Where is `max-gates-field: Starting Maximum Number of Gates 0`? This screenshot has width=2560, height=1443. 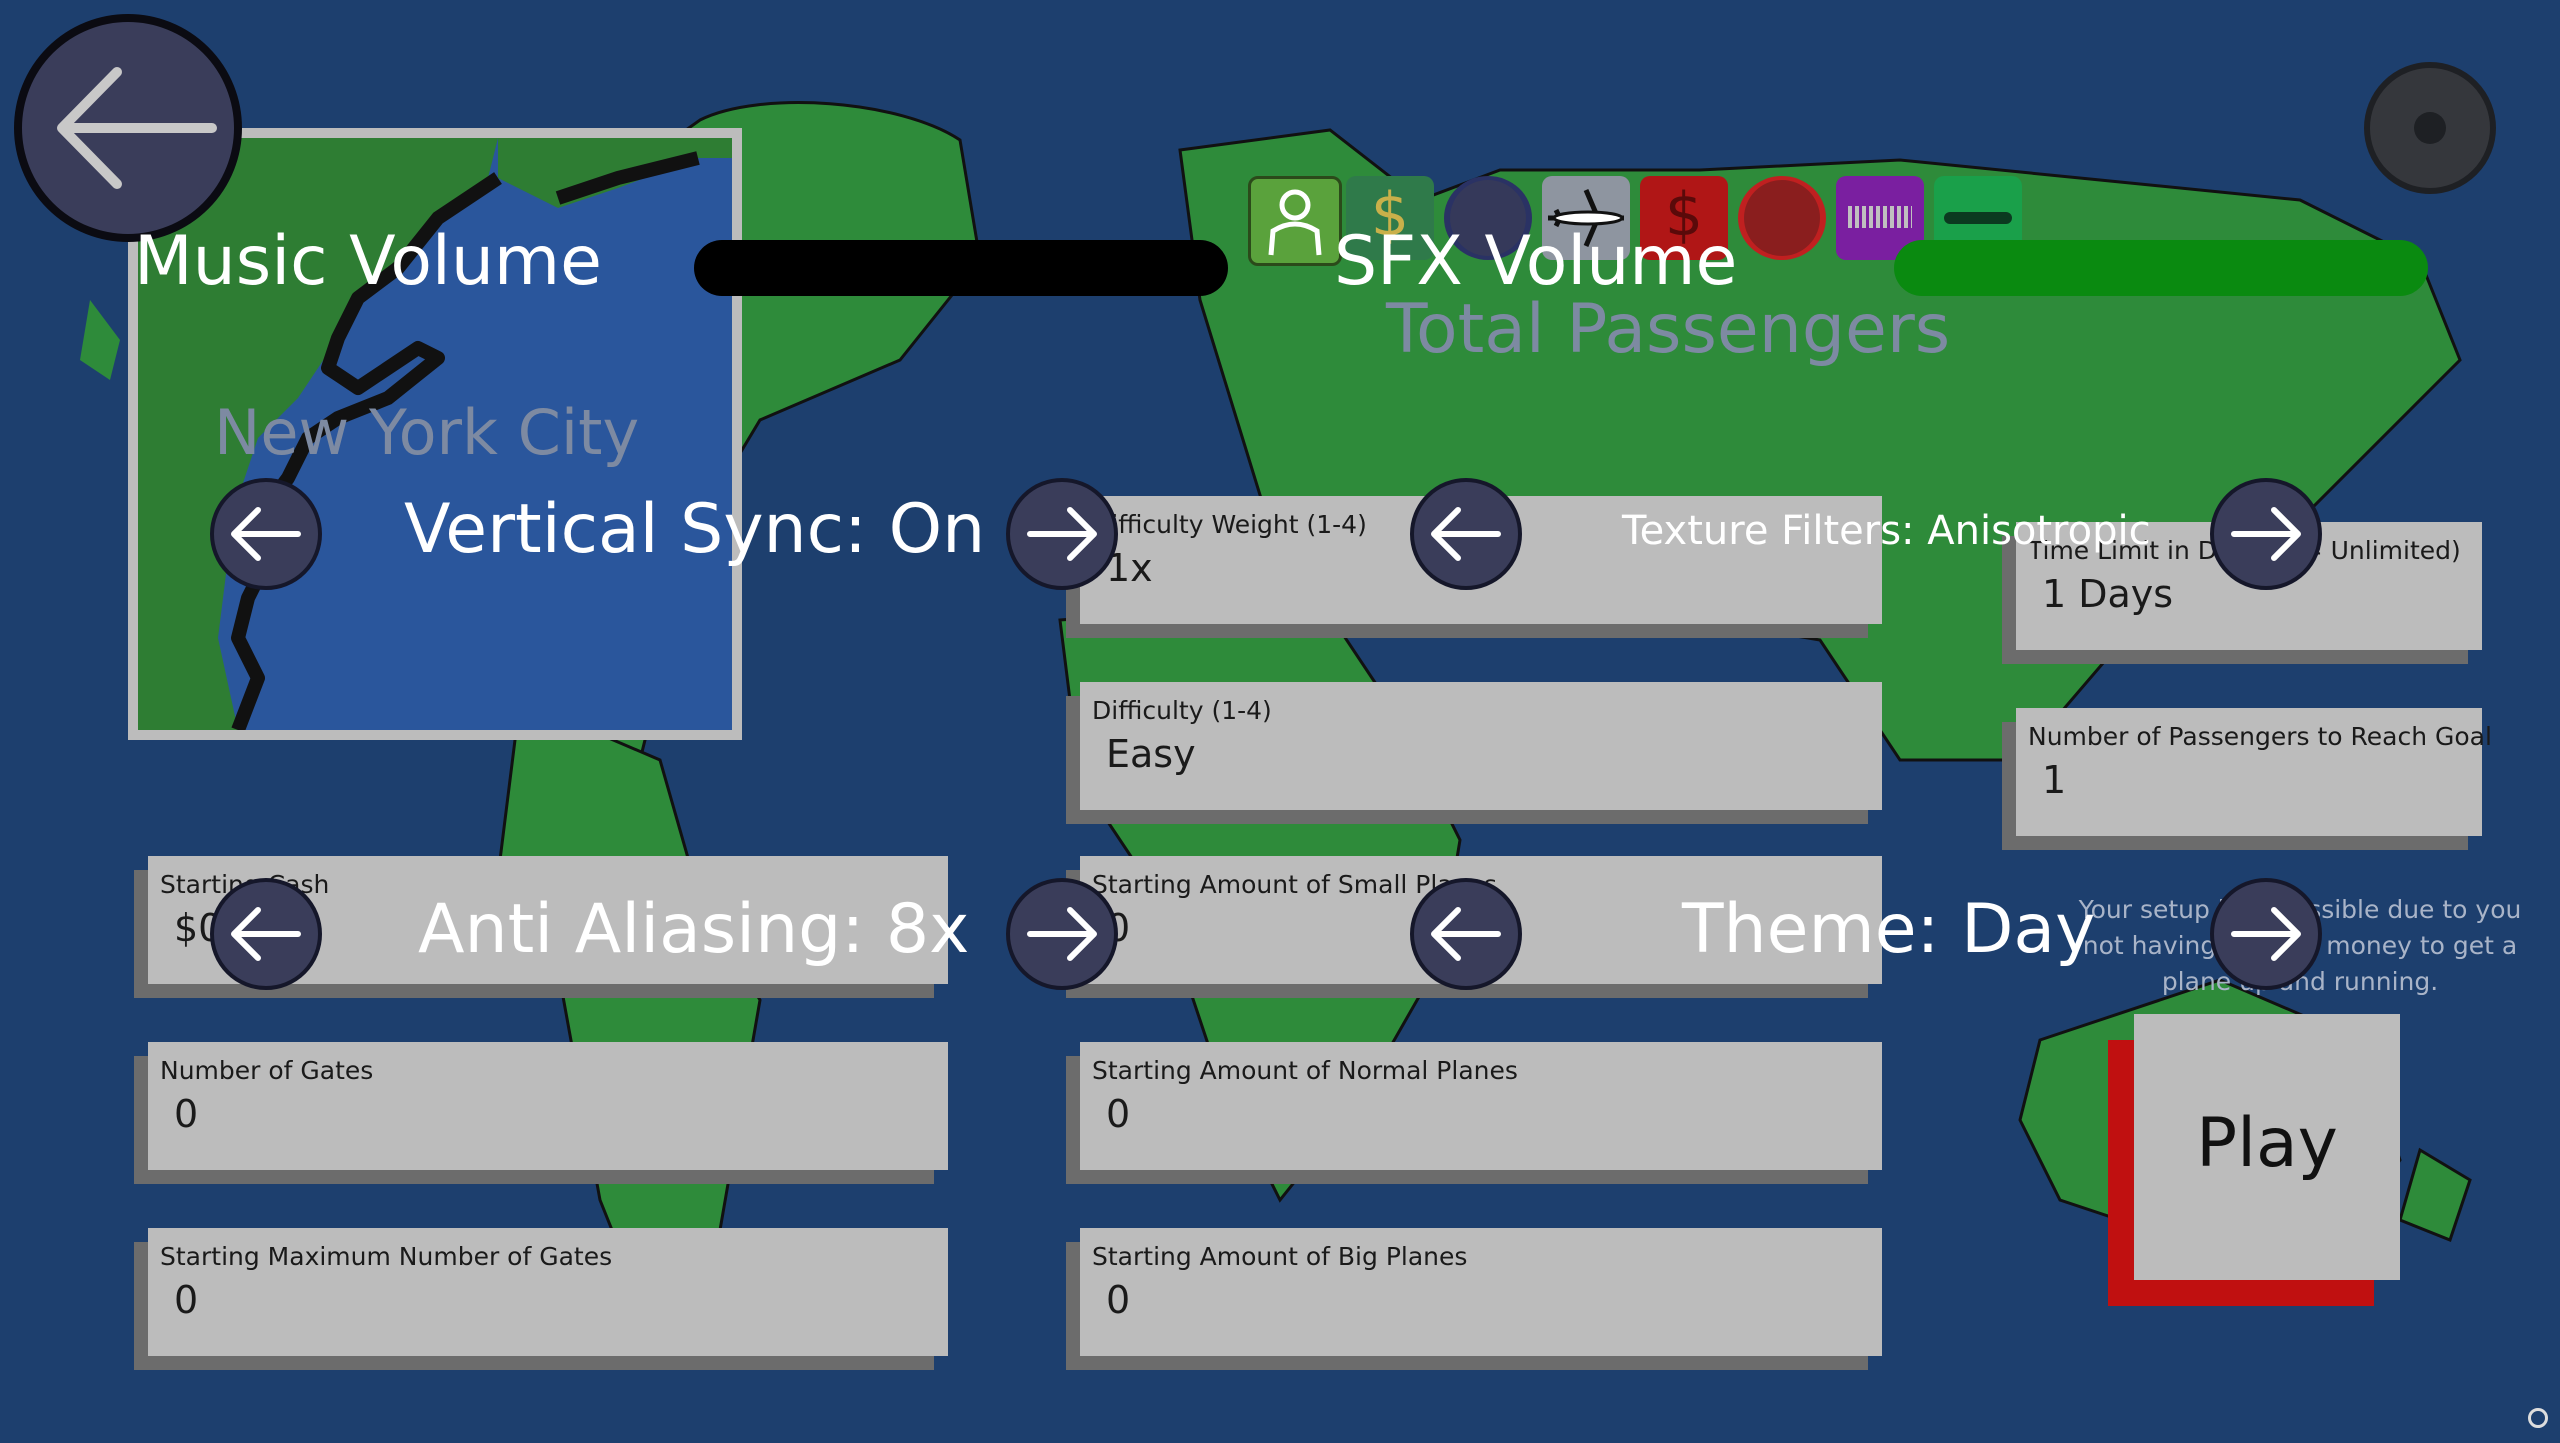 max-gates-field: Starting Maximum Number of Gates 0 is located at coordinates (548, 1292).